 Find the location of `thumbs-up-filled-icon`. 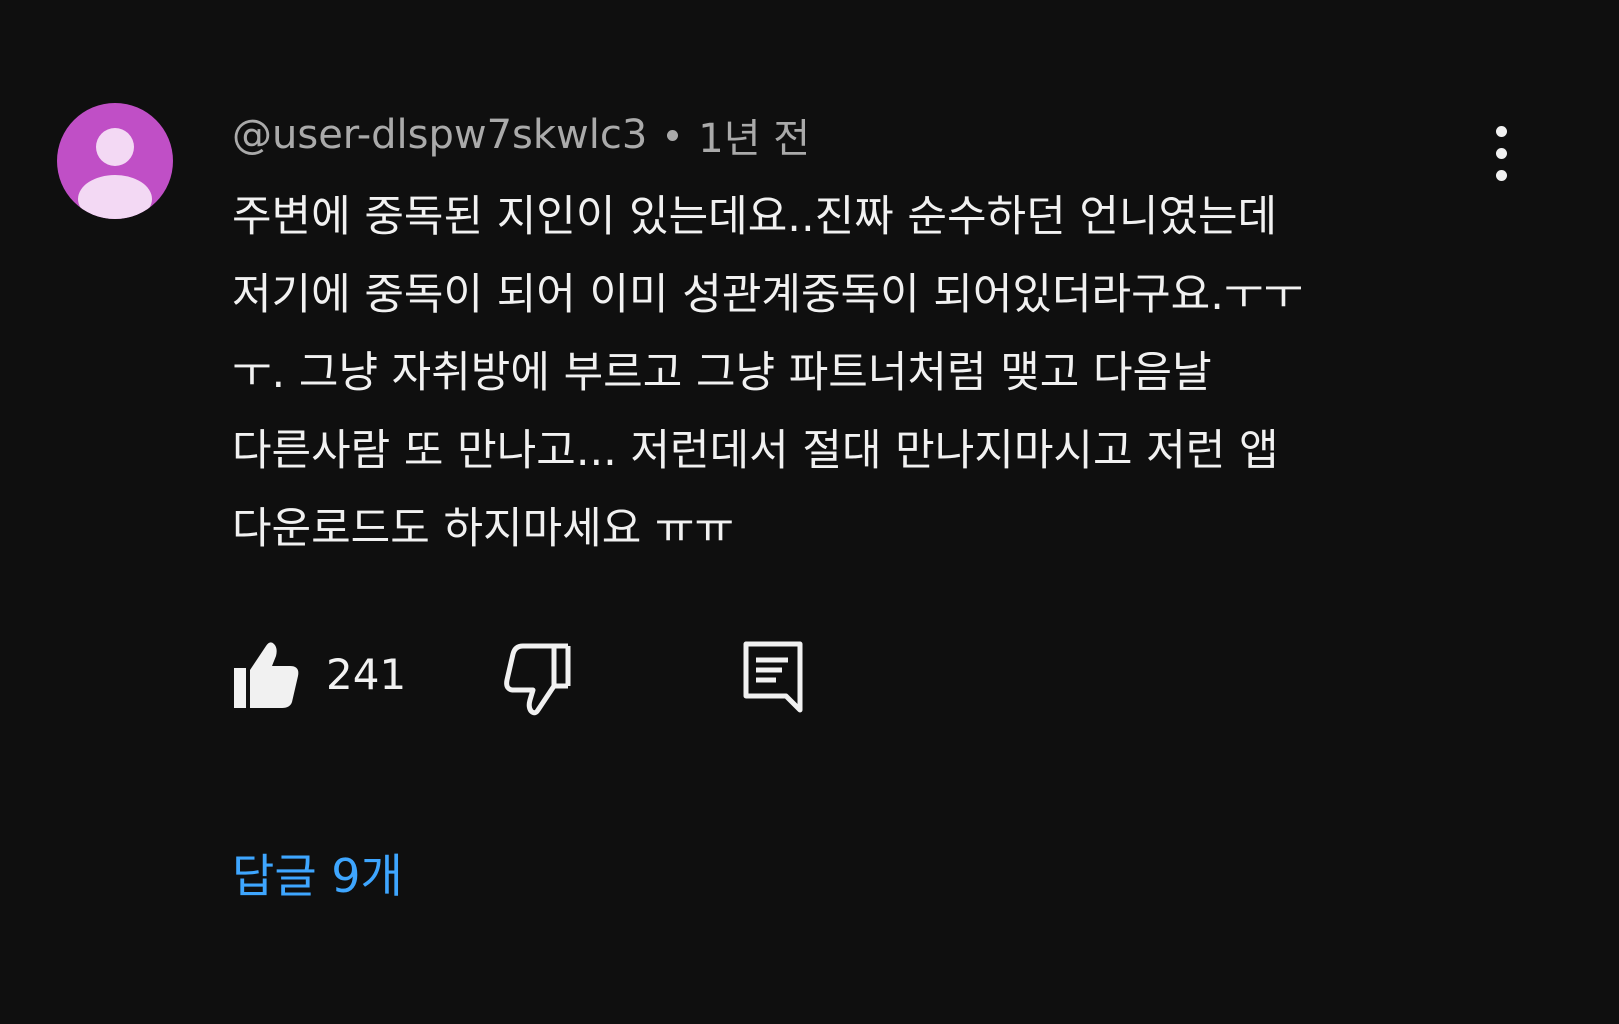

thumbs-up-filled-icon is located at coordinates (266, 675).